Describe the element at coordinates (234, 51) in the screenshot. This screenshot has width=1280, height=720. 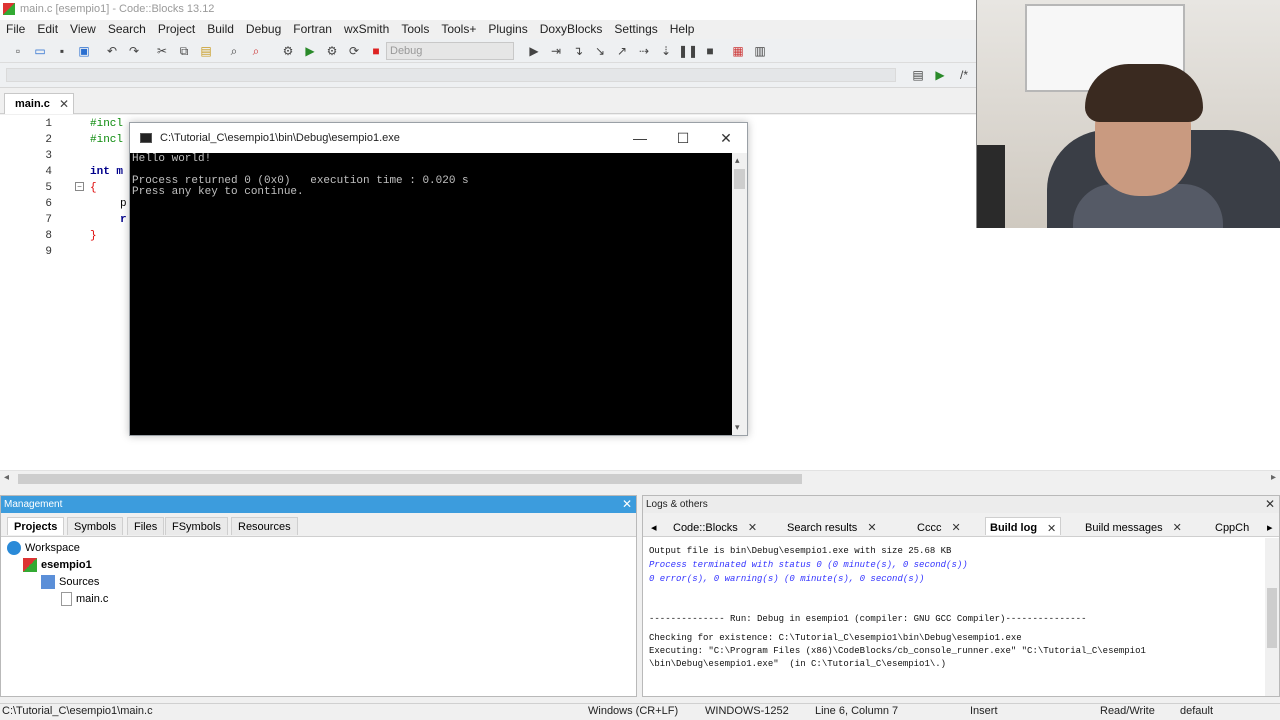
I see `find-icon: ⌕` at that location.